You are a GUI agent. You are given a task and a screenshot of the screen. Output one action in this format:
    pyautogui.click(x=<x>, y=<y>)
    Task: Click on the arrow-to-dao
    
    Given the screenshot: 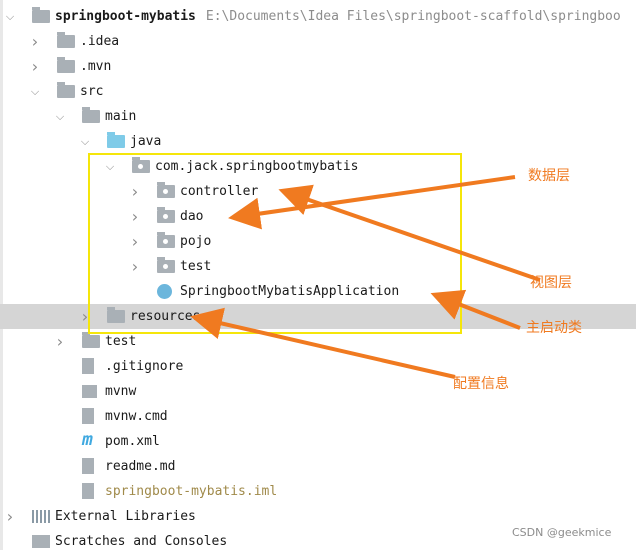 What is the action you would take?
    pyautogui.click(x=372, y=202)
    